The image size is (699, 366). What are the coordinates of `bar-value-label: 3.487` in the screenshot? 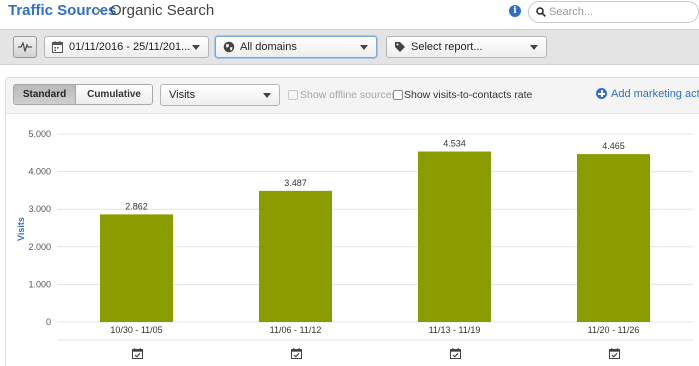 It's located at (295, 183).